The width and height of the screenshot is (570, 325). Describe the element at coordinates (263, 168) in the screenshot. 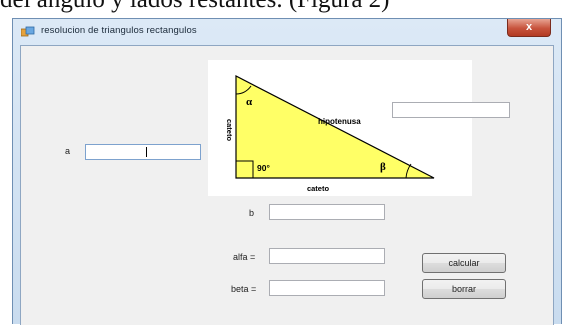

I see `right-angle-label: 90°` at that location.